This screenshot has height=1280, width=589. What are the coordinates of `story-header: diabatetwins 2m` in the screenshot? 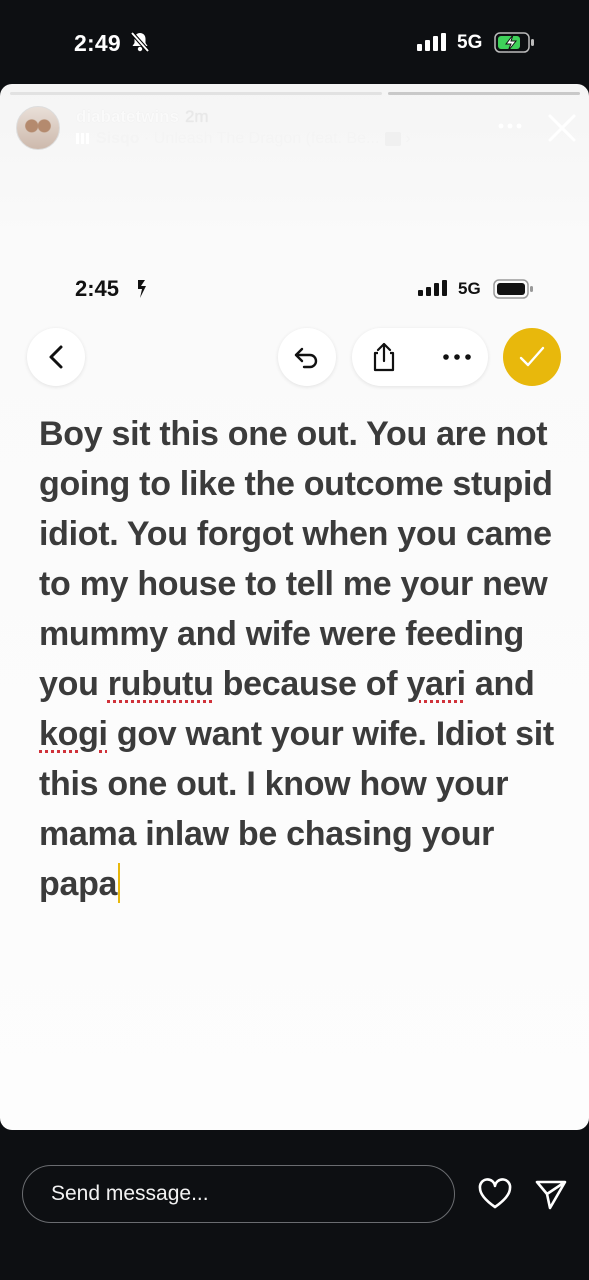 It's located at (142, 117).